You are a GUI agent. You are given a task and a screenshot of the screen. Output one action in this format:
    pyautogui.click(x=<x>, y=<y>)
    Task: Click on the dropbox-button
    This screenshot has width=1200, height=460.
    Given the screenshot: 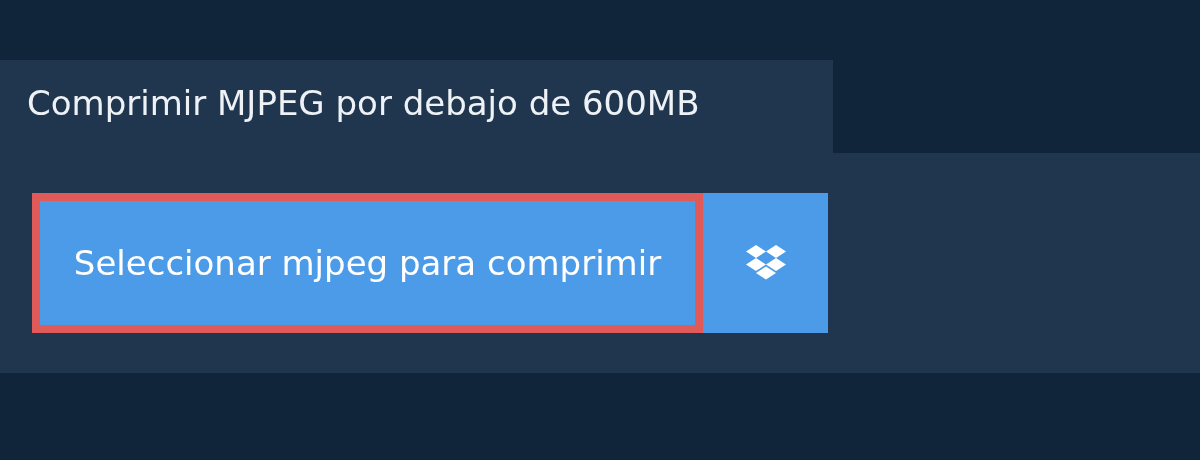 What is the action you would take?
    pyautogui.click(x=765, y=263)
    